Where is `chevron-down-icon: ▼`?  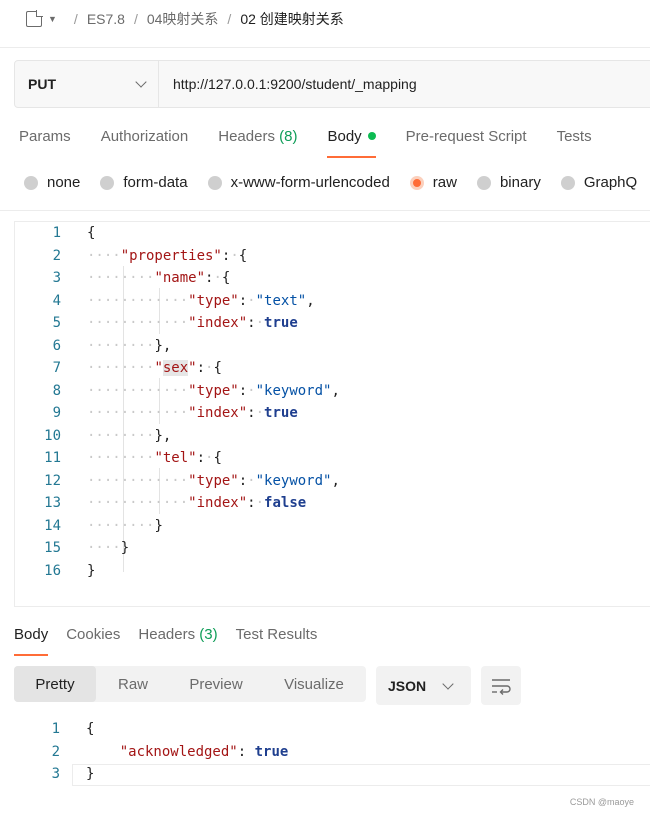 chevron-down-icon: ▼ is located at coordinates (52, 19).